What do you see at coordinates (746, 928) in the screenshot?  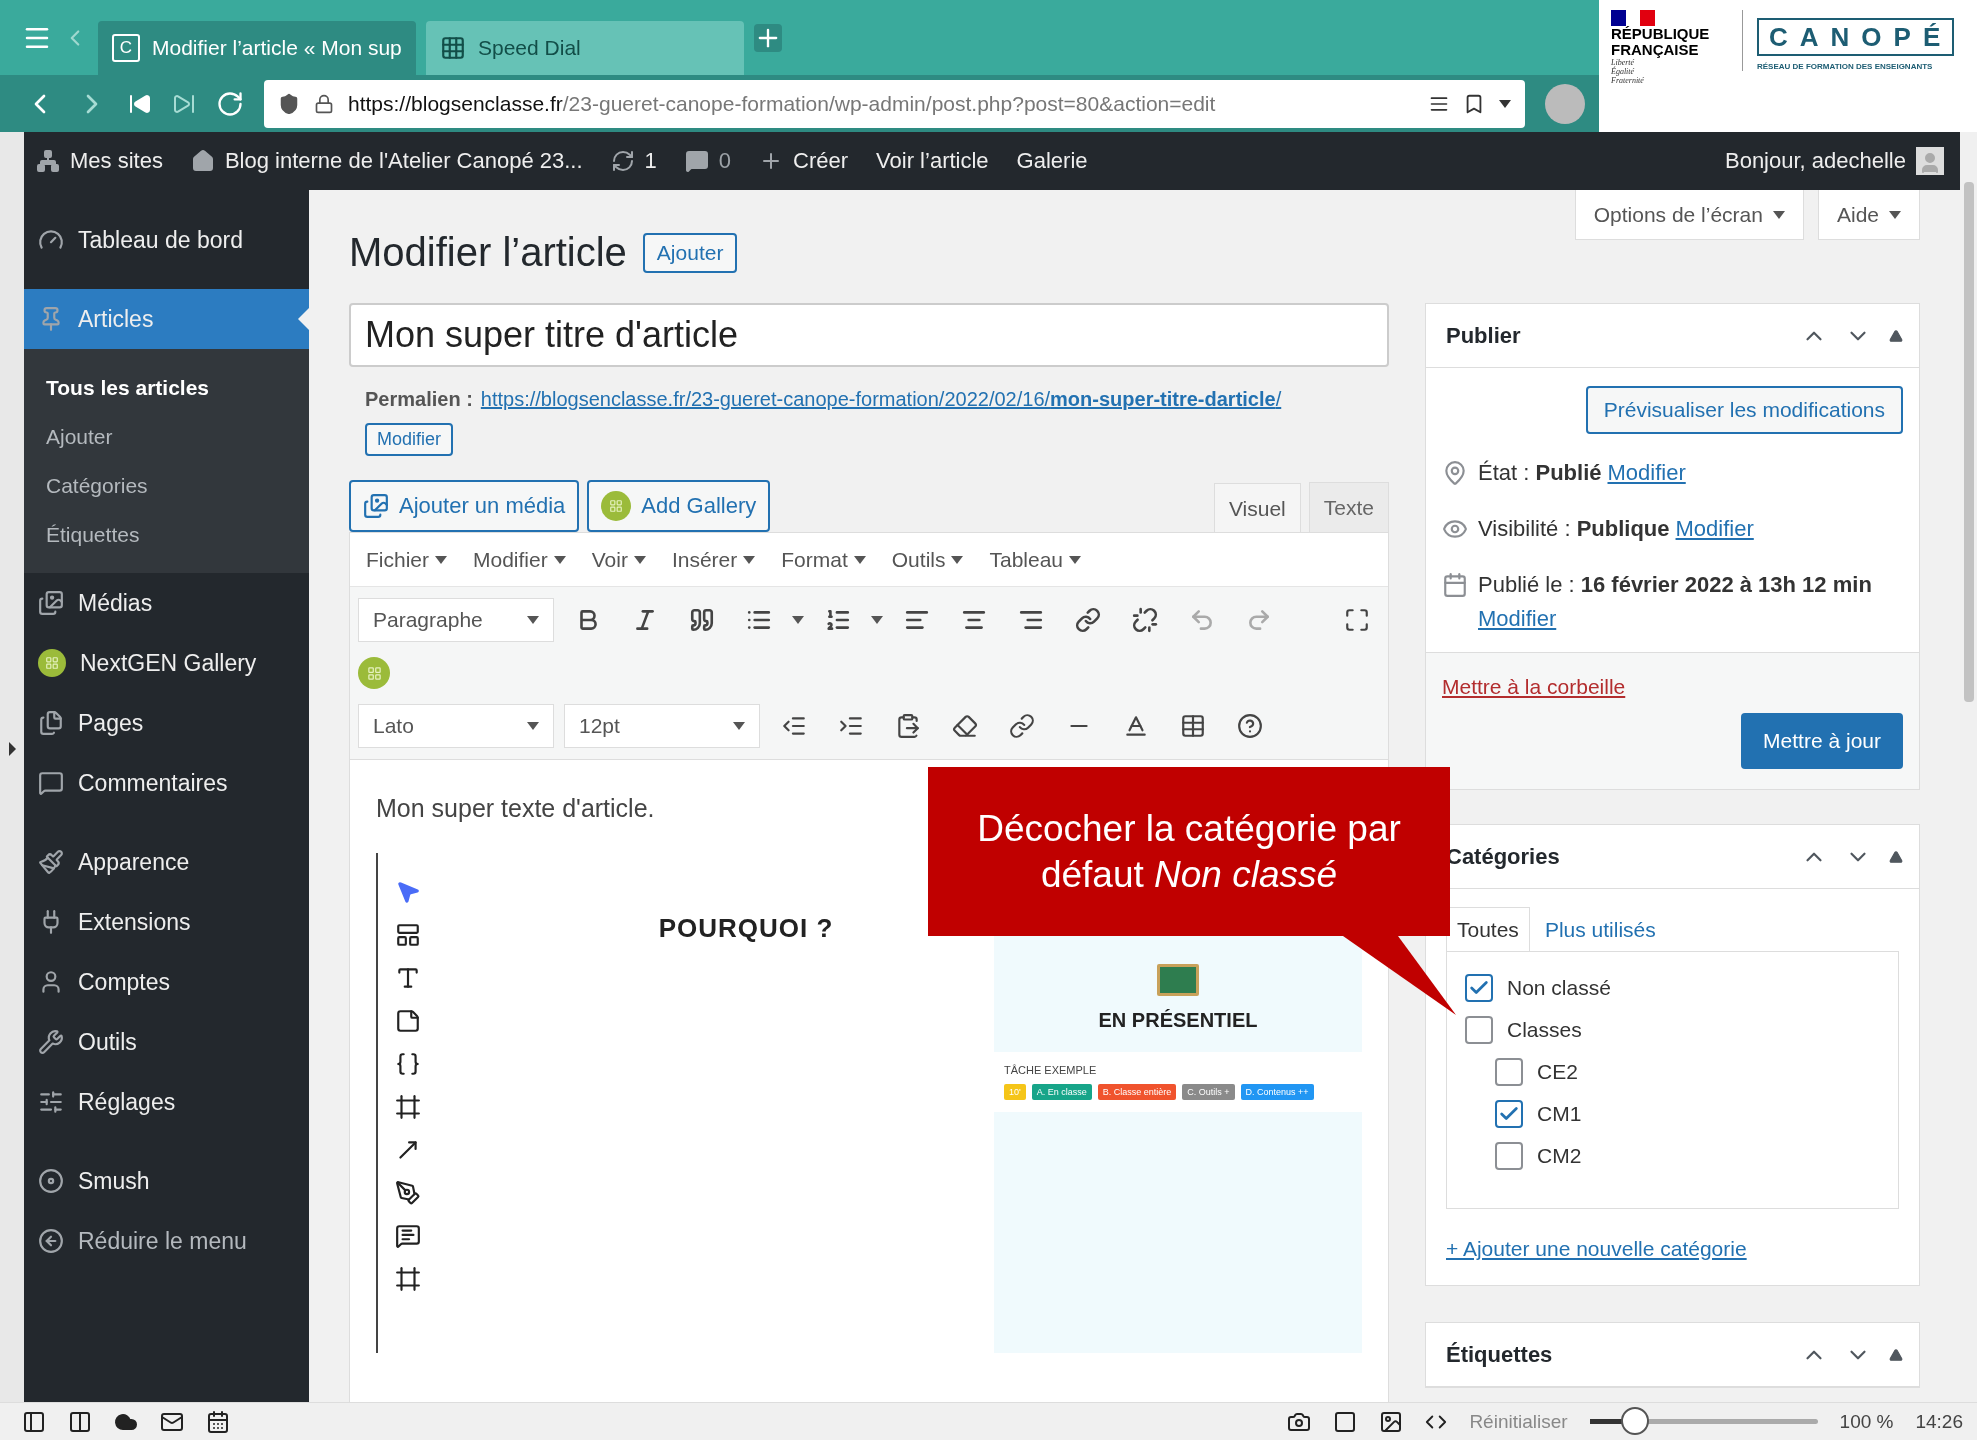 I see `board-heading: POURQUOI ?` at bounding box center [746, 928].